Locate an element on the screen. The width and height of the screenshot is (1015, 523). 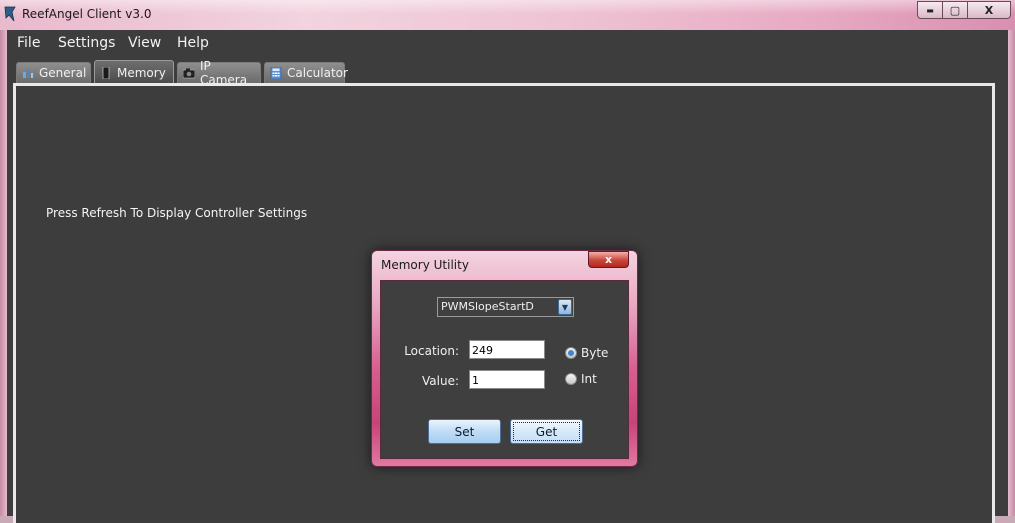
reefangel-app-icon is located at coordinates (10, 14).